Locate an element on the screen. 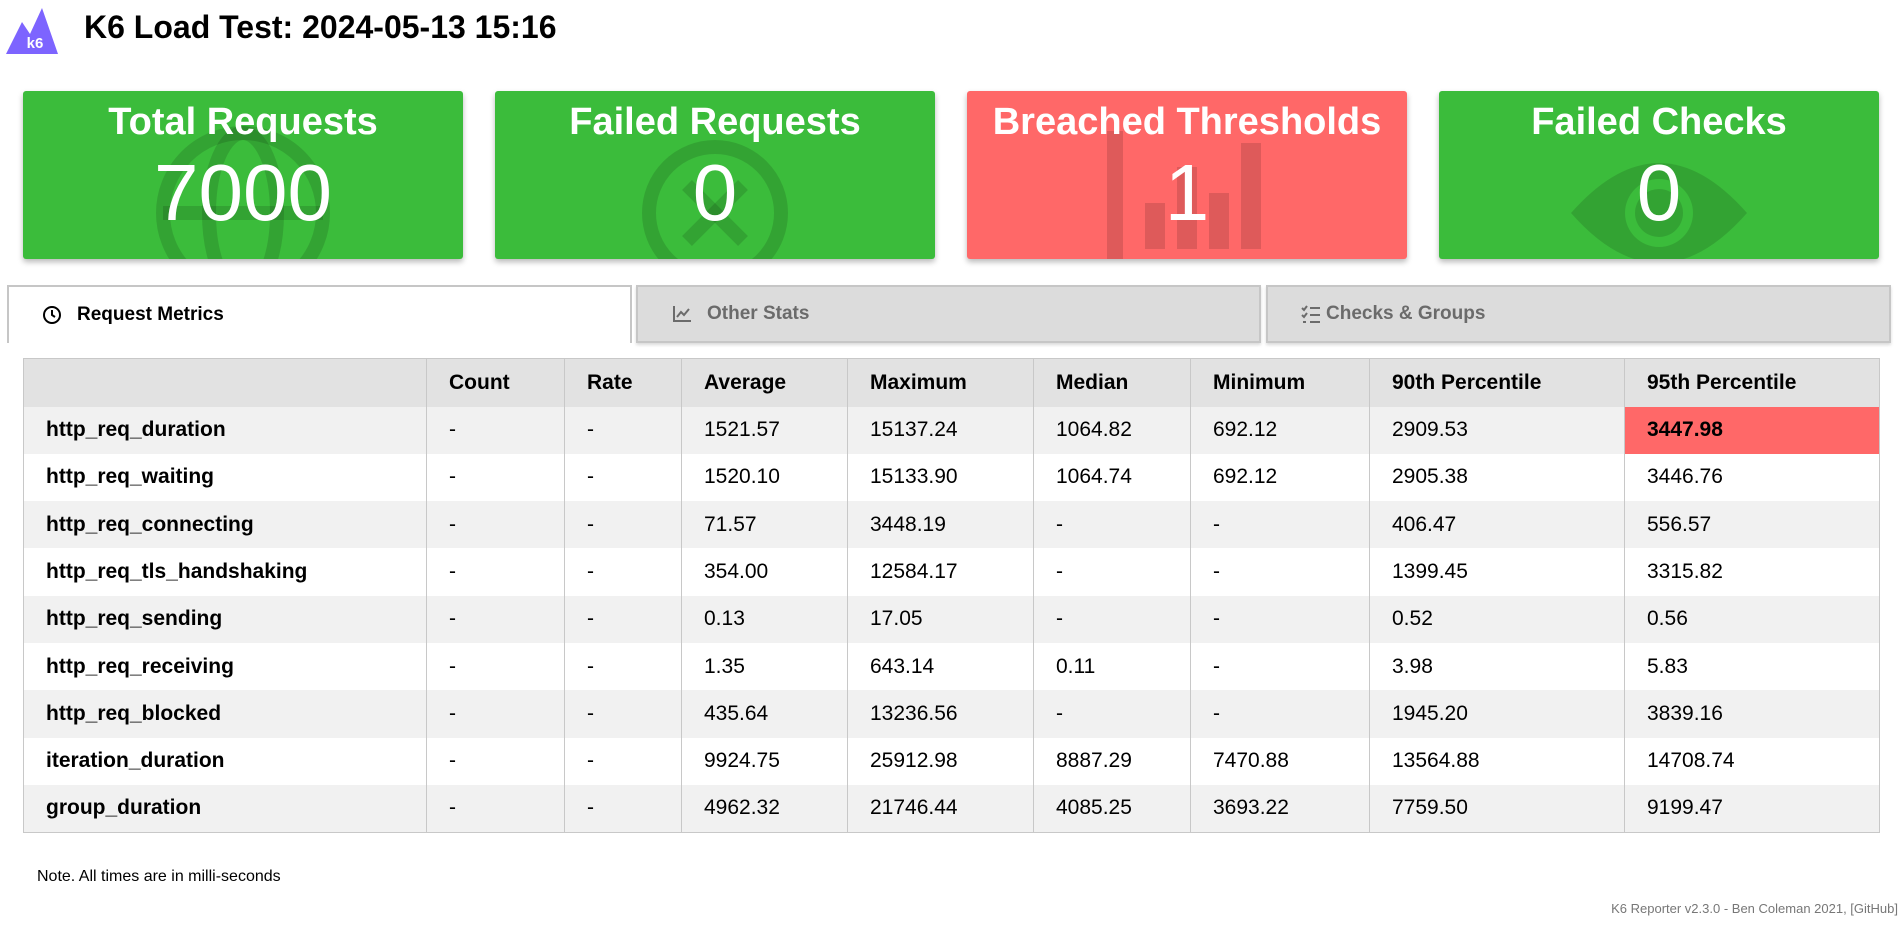  card-value: 0 is located at coordinates (715, 192).